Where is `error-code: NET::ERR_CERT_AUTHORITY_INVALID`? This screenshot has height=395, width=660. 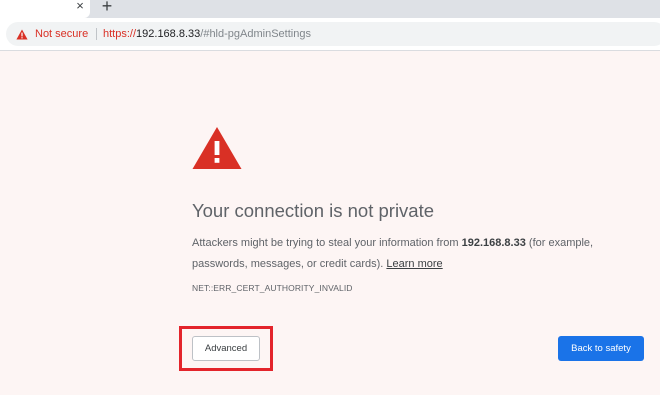
error-code: NET::ERR_CERT_AUTHORITY_INVALID is located at coordinates (272, 288).